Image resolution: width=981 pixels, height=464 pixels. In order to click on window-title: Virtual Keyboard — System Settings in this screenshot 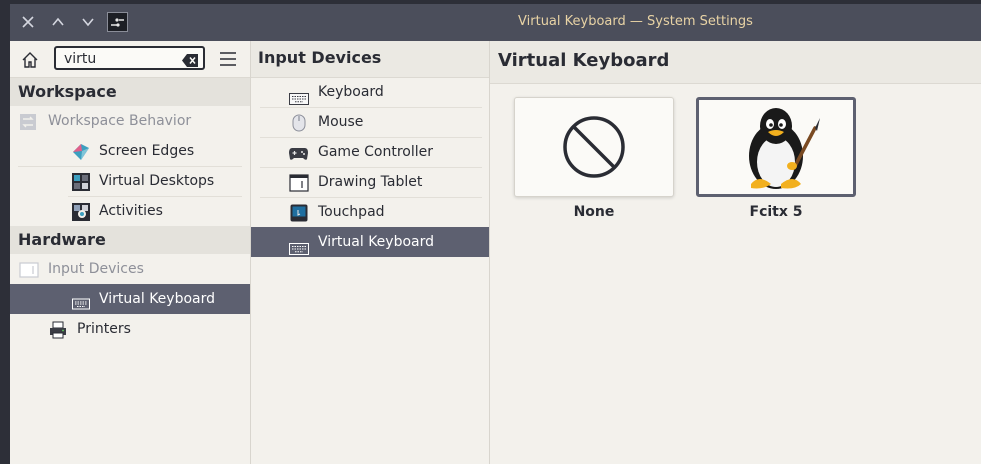, I will do `click(635, 21)`.